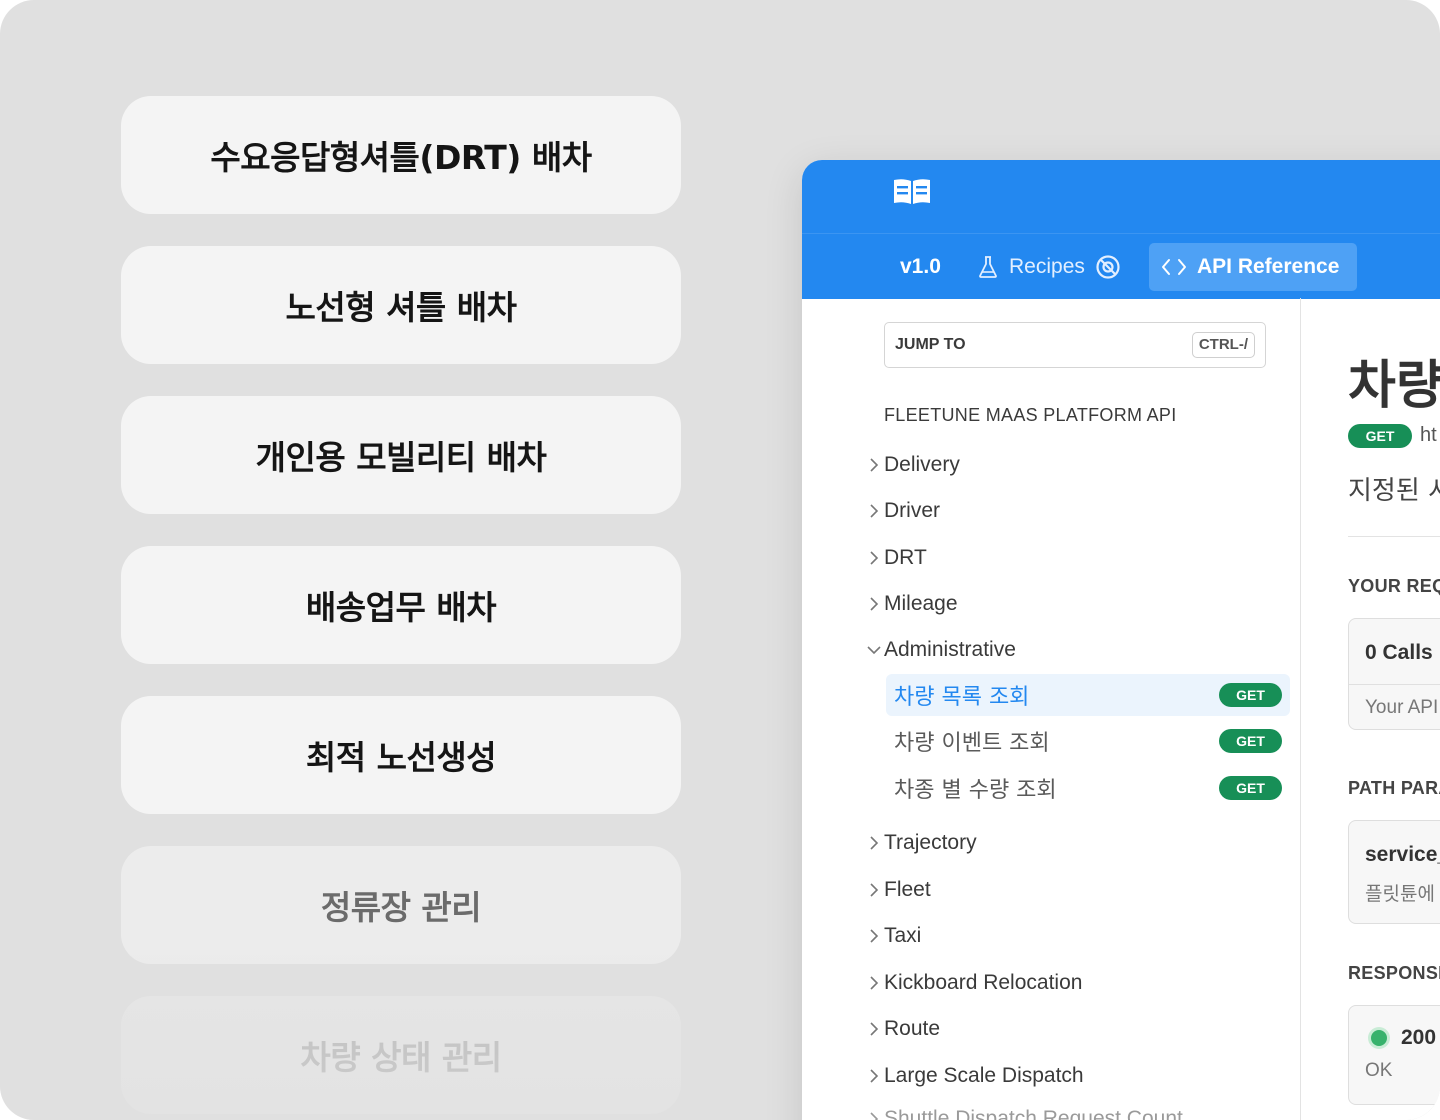  I want to click on api-reference-label: API Reference, so click(1268, 266).